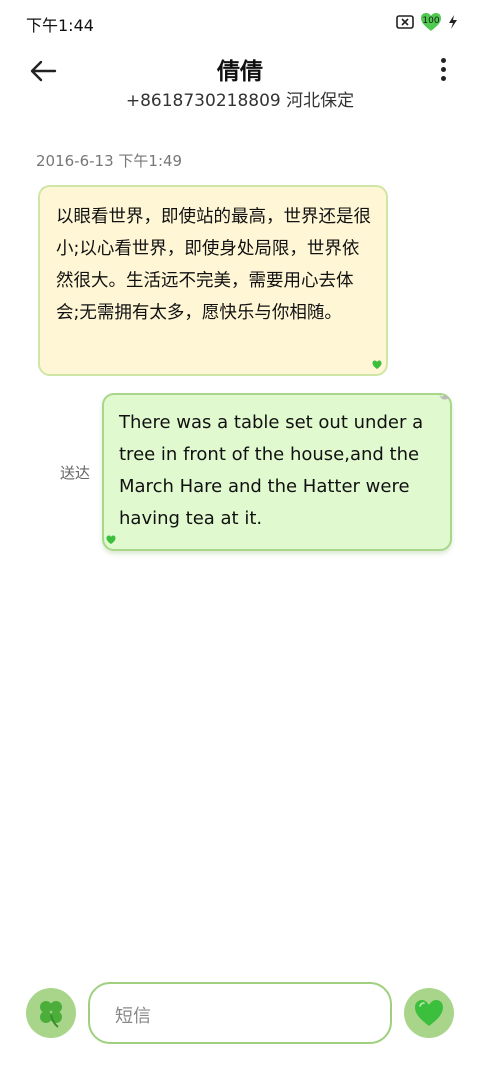  What do you see at coordinates (240, 72) in the screenshot?
I see `contact-name: 倩倩` at bounding box center [240, 72].